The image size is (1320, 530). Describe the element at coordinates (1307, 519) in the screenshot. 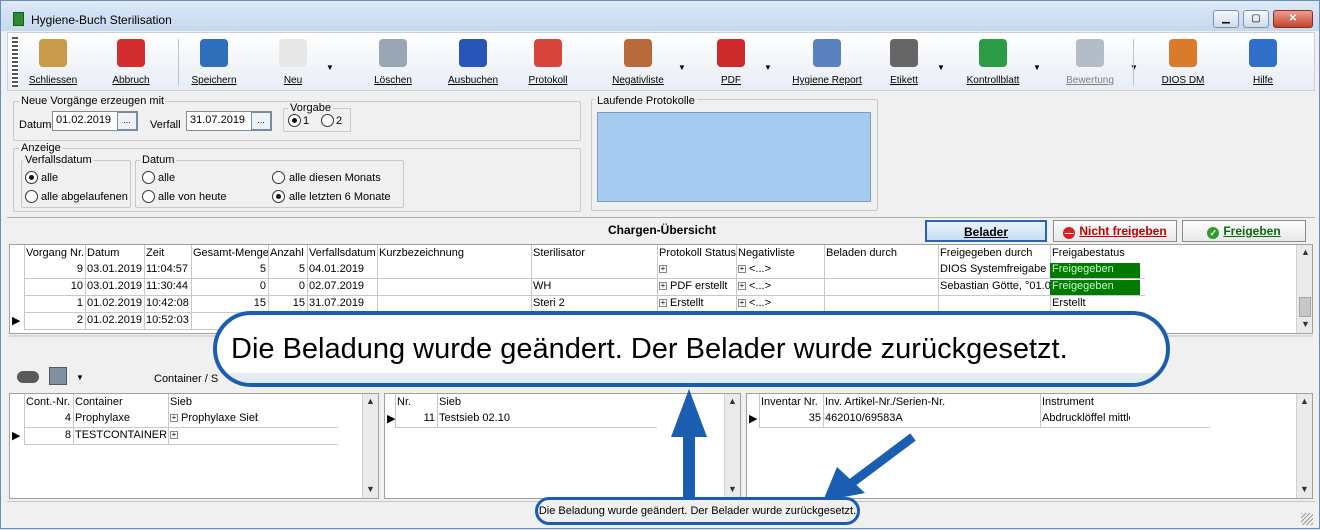

I see `resize-grip-icon` at that location.